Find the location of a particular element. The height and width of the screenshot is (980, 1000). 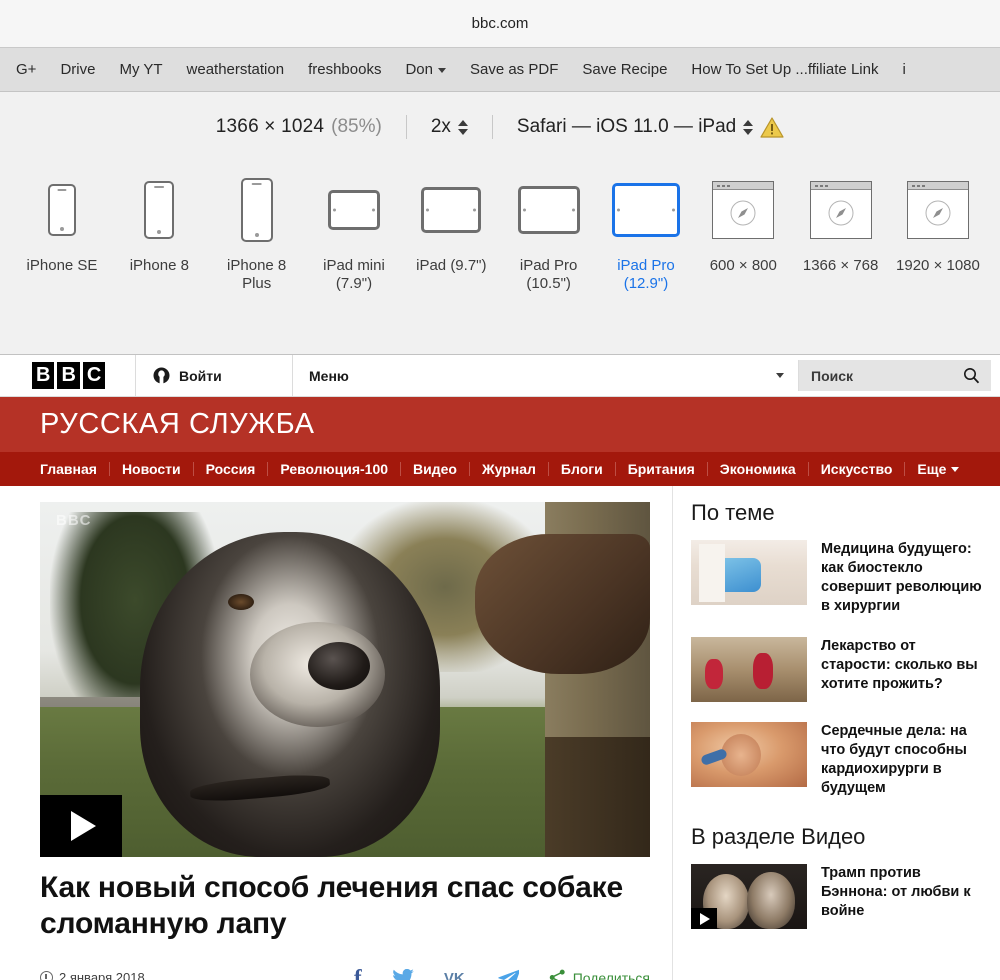

device-preset-8: 600 × 800 is located at coordinates (743, 223).